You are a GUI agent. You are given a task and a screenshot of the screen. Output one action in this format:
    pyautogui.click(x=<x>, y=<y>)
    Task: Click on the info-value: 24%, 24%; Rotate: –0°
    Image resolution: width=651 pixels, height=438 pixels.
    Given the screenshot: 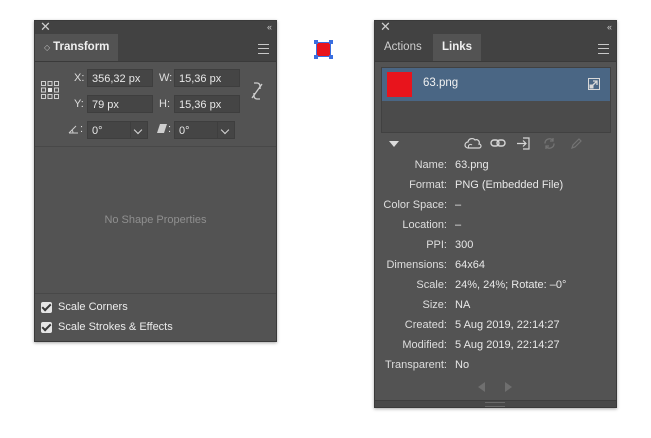 What is the action you would take?
    pyautogui.click(x=511, y=285)
    